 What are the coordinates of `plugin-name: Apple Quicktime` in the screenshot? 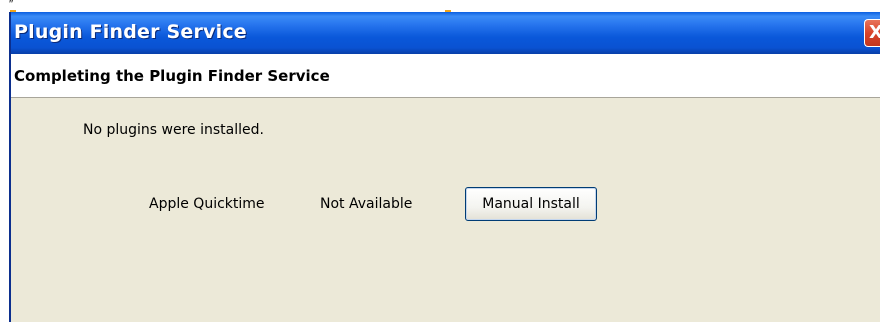 It's located at (207, 204).